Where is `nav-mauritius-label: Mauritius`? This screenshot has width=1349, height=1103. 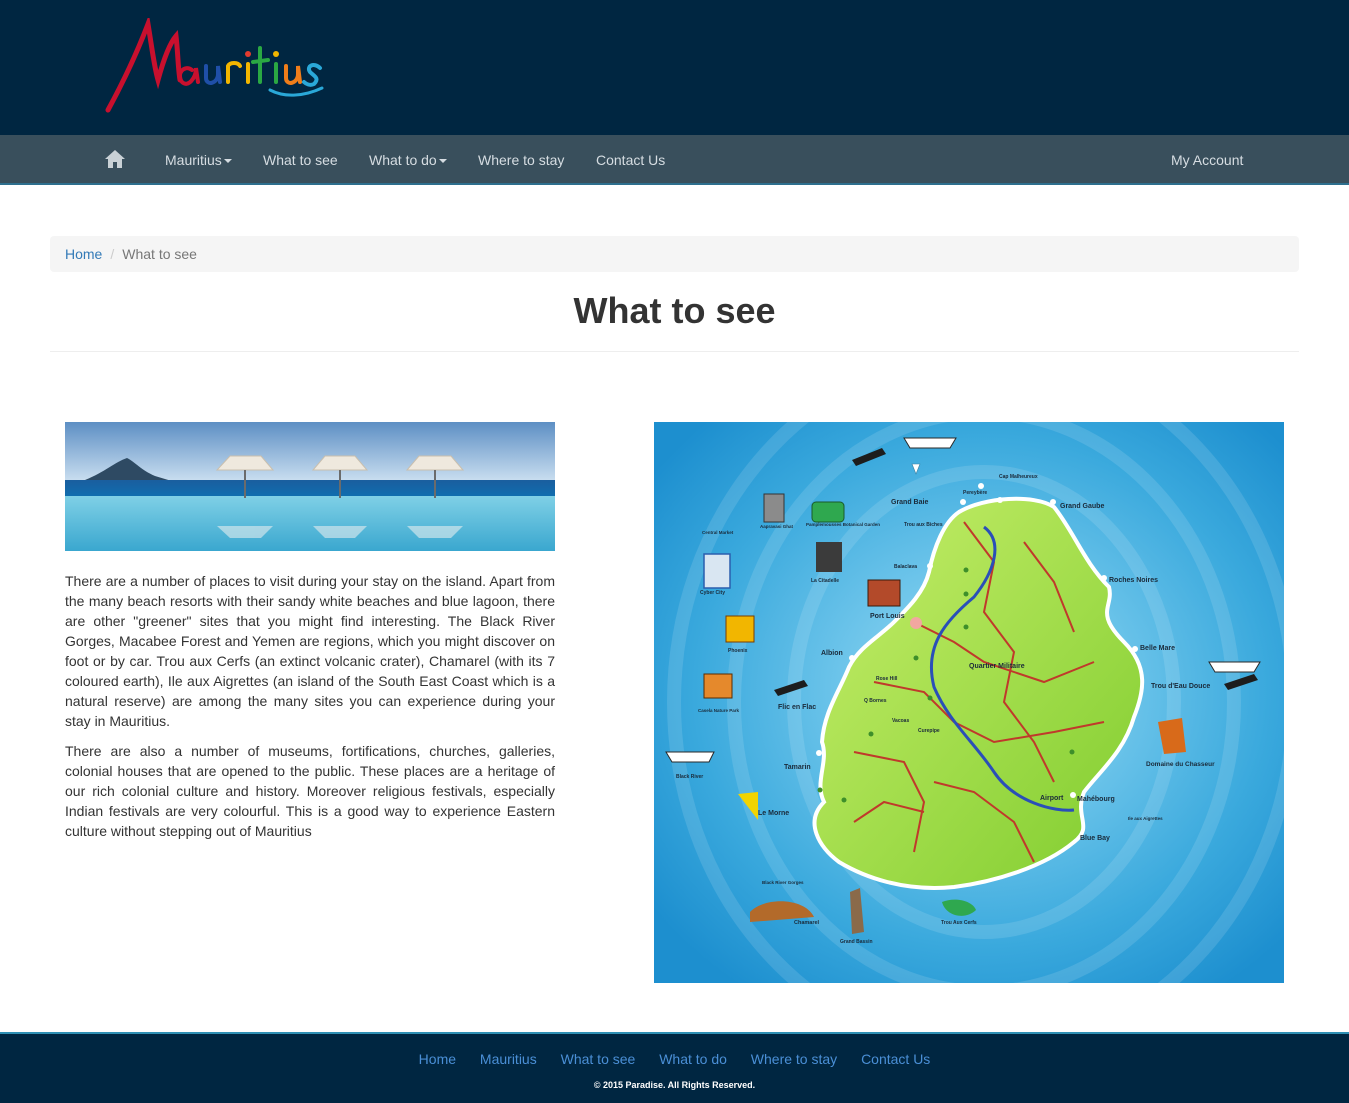
nav-mauritius-label: Mauritius is located at coordinates (193, 160).